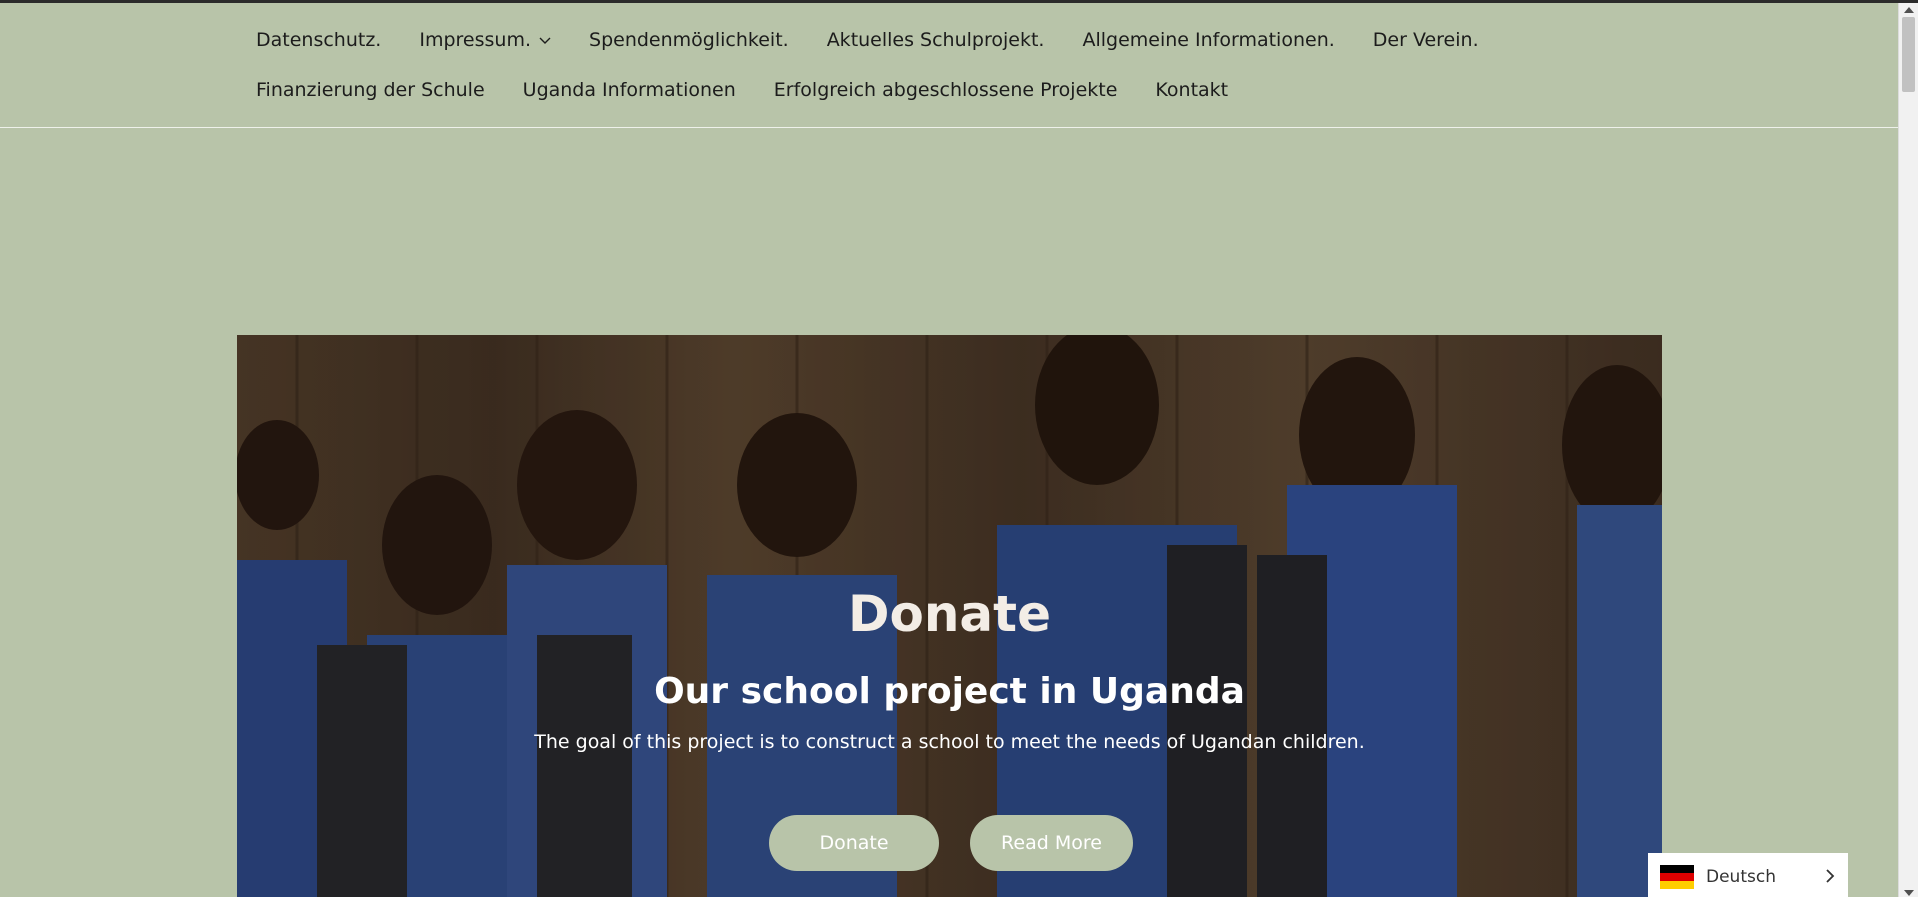 Image resolution: width=1918 pixels, height=897 pixels. What do you see at coordinates (1909, 10) in the screenshot?
I see `scroll-up-arrow-icon` at bounding box center [1909, 10].